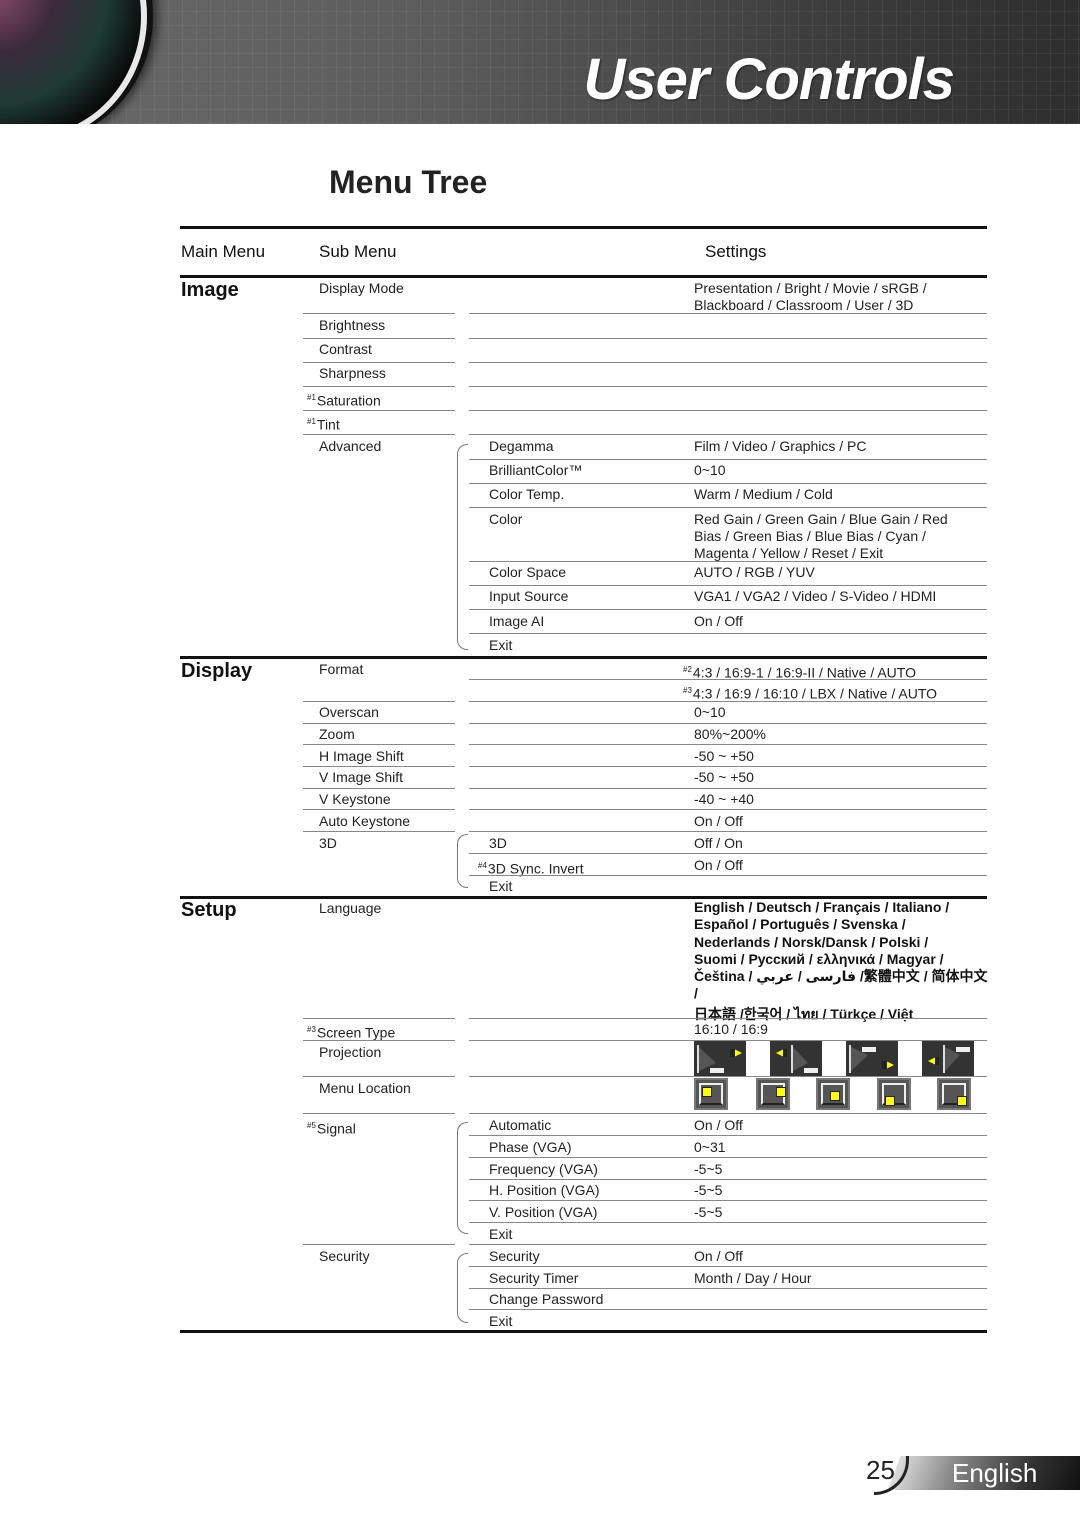  I want to click on column-header-settings: Settings, so click(736, 251).